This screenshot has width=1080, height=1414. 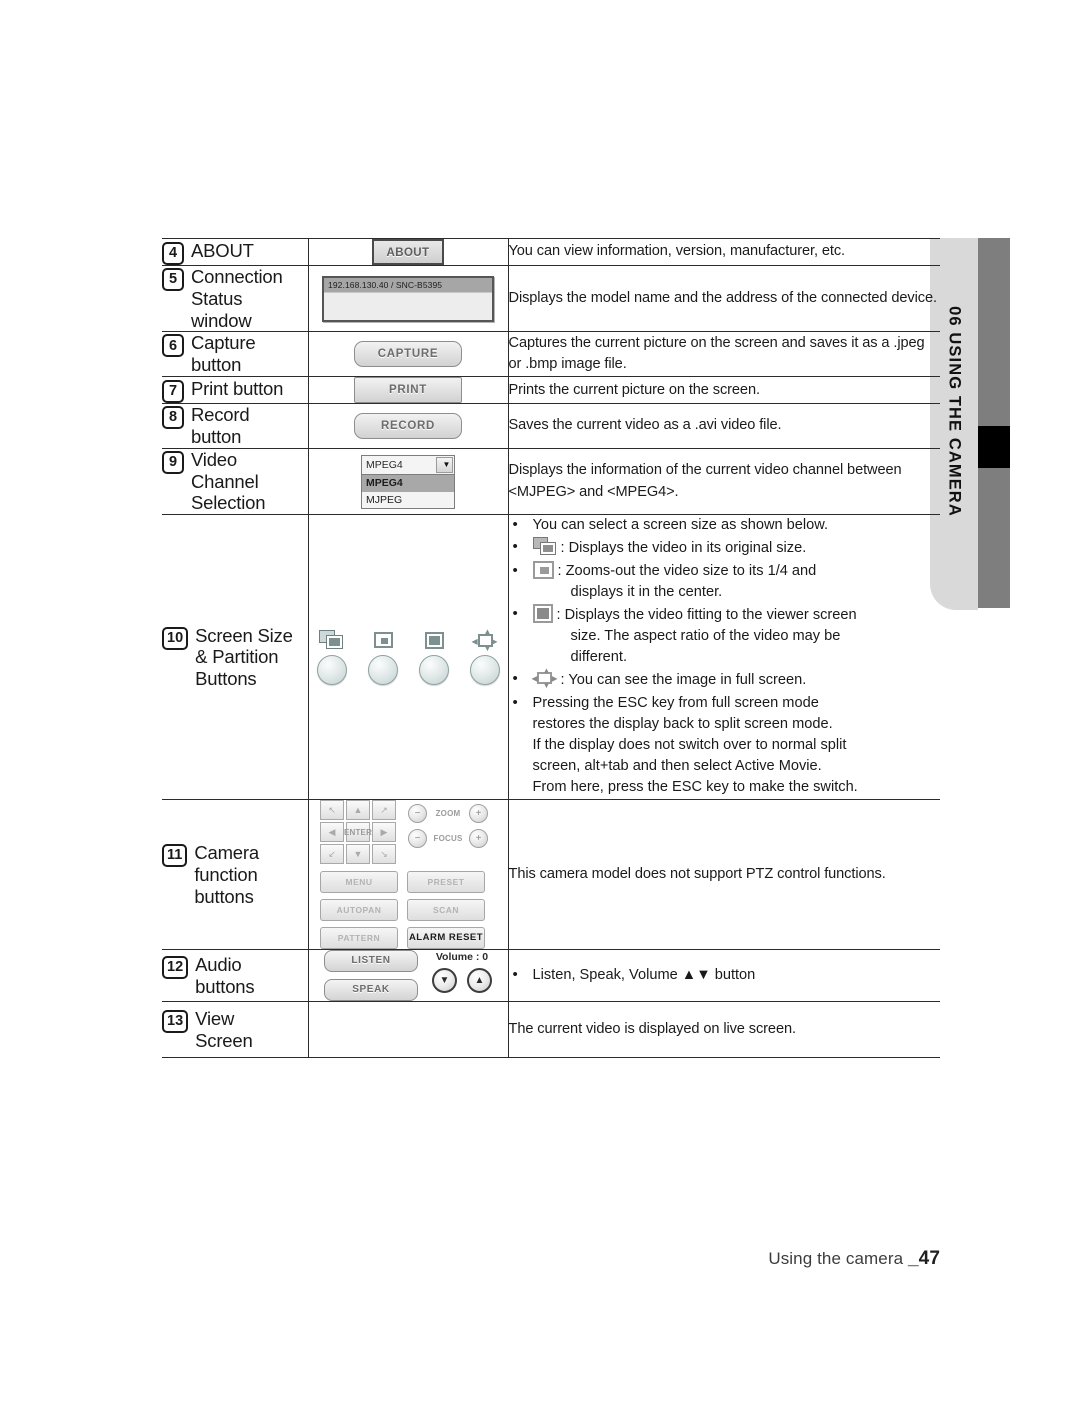 I want to click on screen-size-fullscreen: ▲ ▼ ◀ ▶, so click(x=485, y=655).